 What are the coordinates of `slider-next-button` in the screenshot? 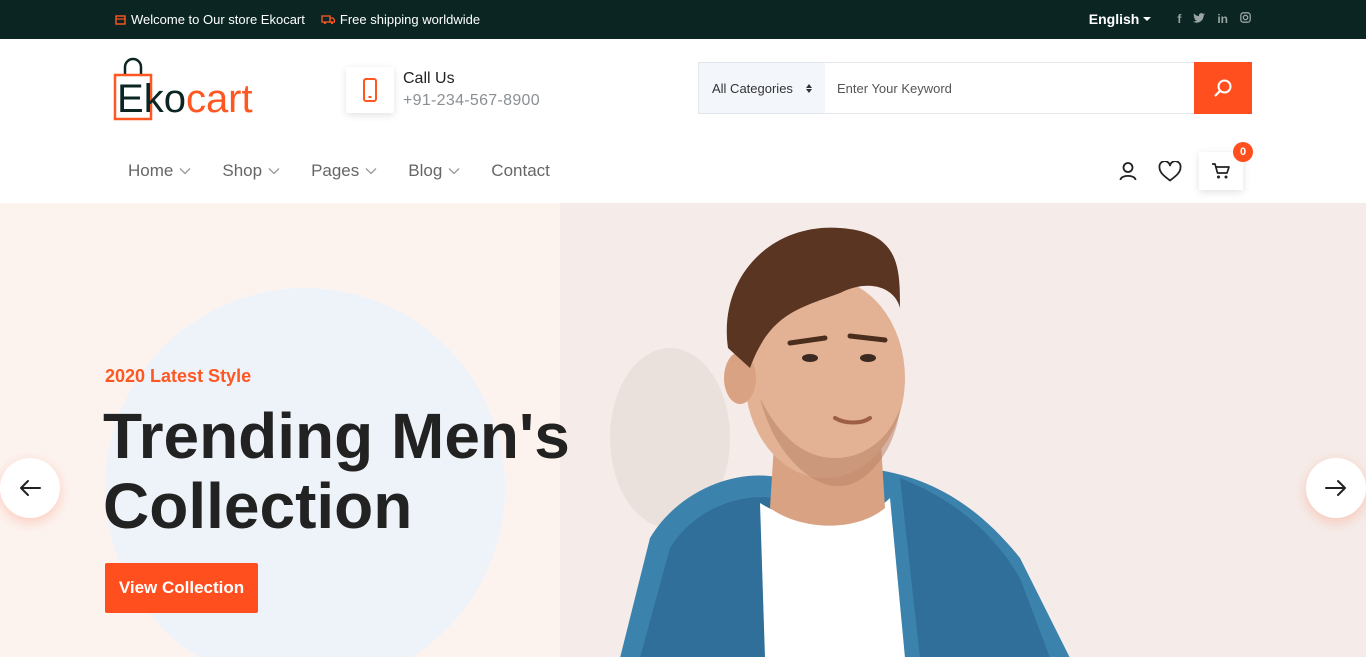 It's located at (1336, 488).